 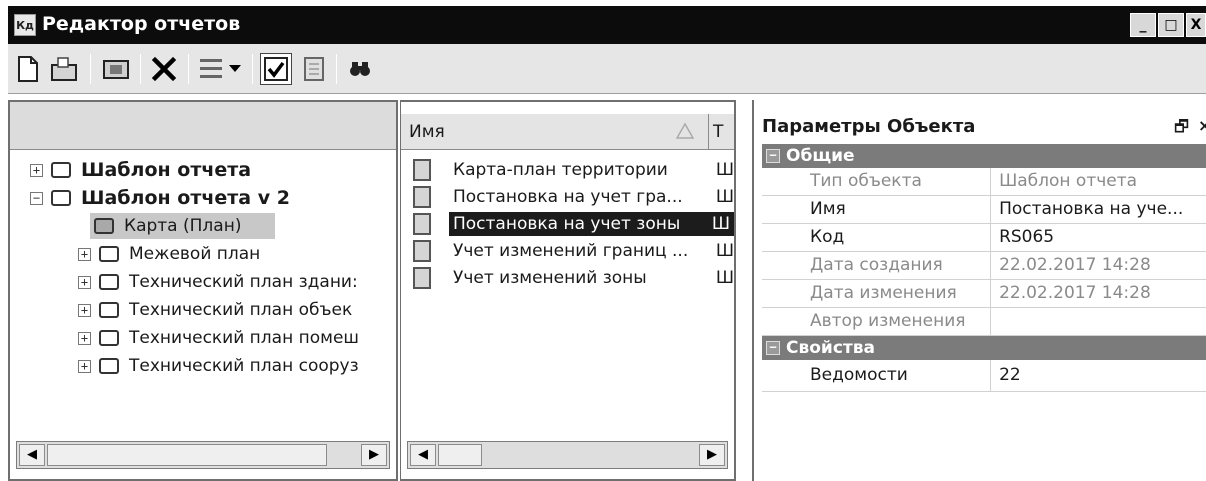 I want to click on tree-horizontal-scrollbar: ◀ ▶, so click(x=203, y=455).